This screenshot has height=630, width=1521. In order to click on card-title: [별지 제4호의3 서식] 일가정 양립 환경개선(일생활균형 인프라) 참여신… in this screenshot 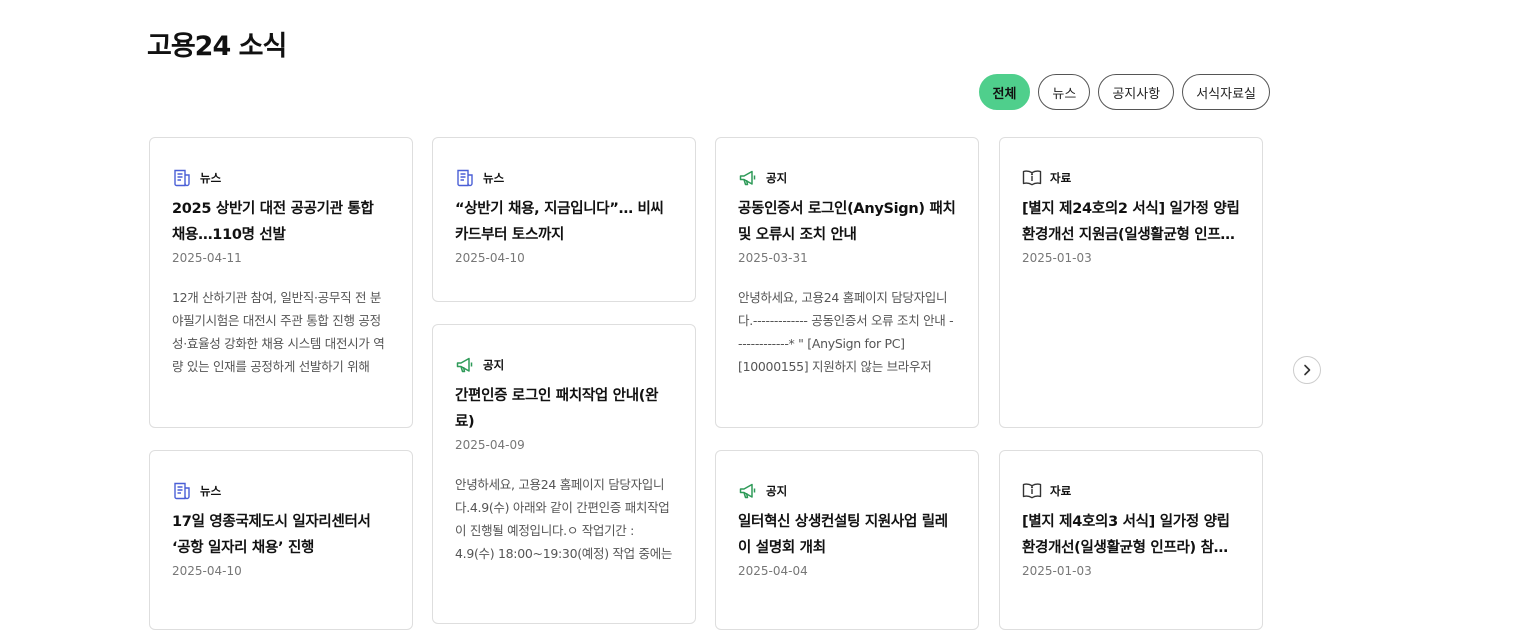, I will do `click(1131, 535)`.